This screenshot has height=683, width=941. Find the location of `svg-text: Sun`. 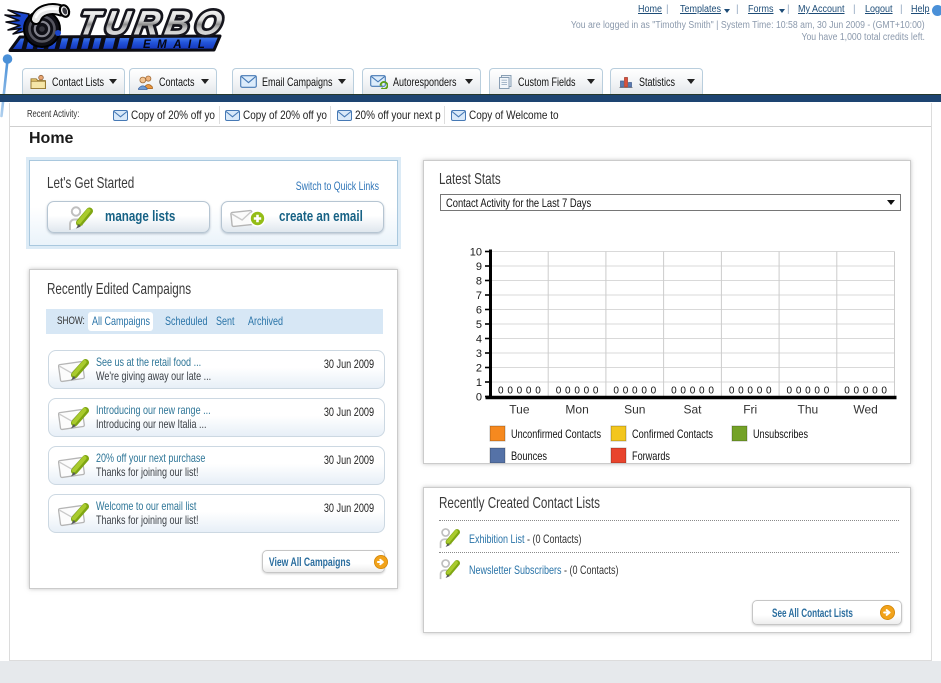

svg-text: Sun is located at coordinates (634, 410).